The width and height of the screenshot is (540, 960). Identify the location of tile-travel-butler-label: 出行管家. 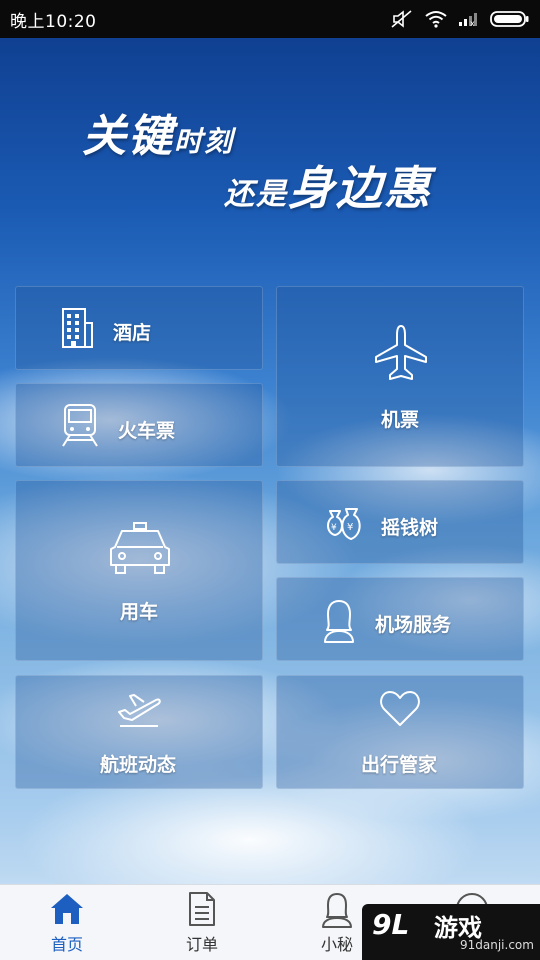
(399, 765).